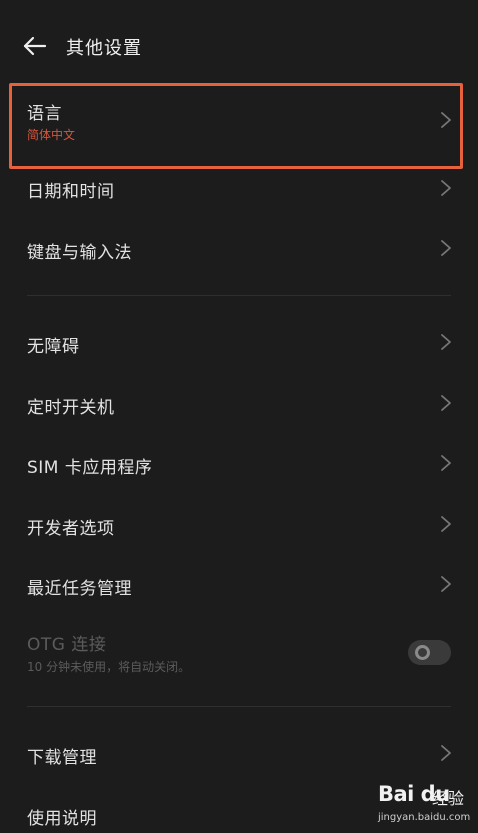 The height and width of the screenshot is (833, 478). Describe the element at coordinates (448, 798) in the screenshot. I see `watermark-text: 经验` at that location.